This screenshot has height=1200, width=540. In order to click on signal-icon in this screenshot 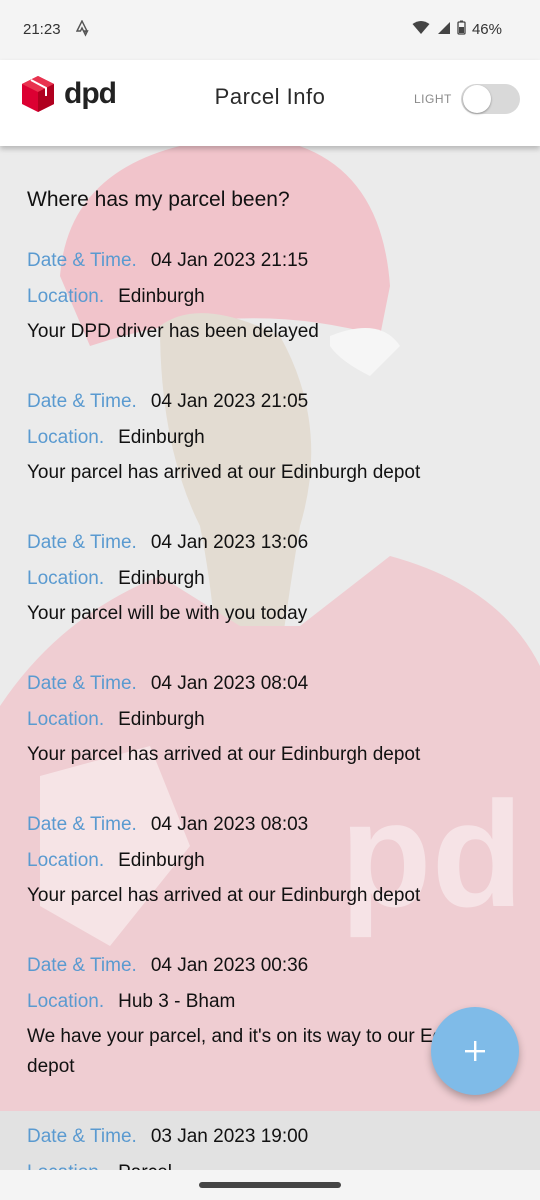, I will do `click(443, 30)`.